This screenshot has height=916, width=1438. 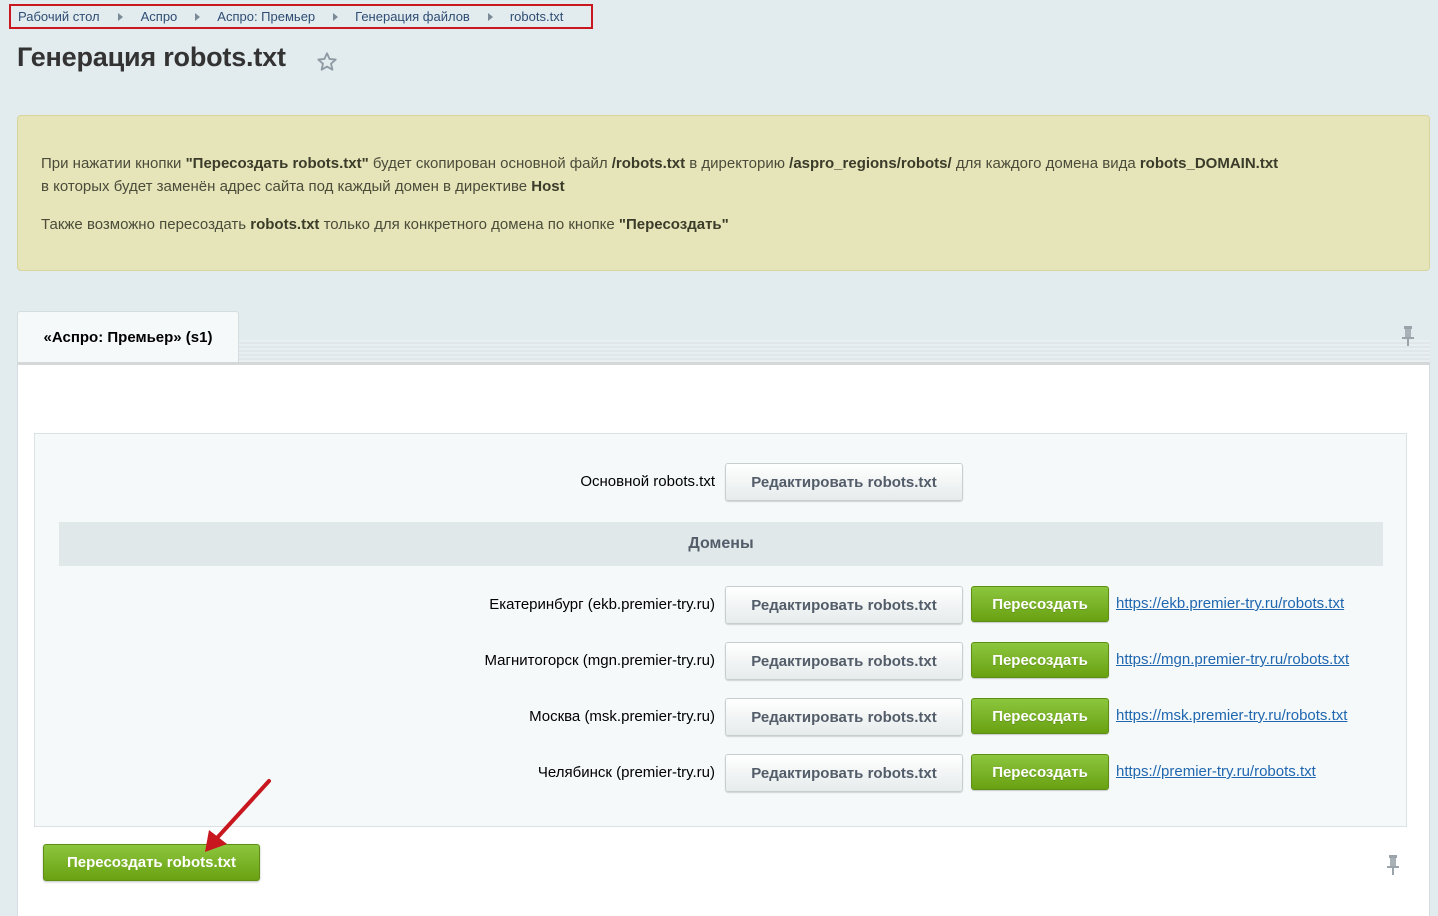 What do you see at coordinates (673, 224) in the screenshot?
I see `note-segment: "Пересоздать"` at bounding box center [673, 224].